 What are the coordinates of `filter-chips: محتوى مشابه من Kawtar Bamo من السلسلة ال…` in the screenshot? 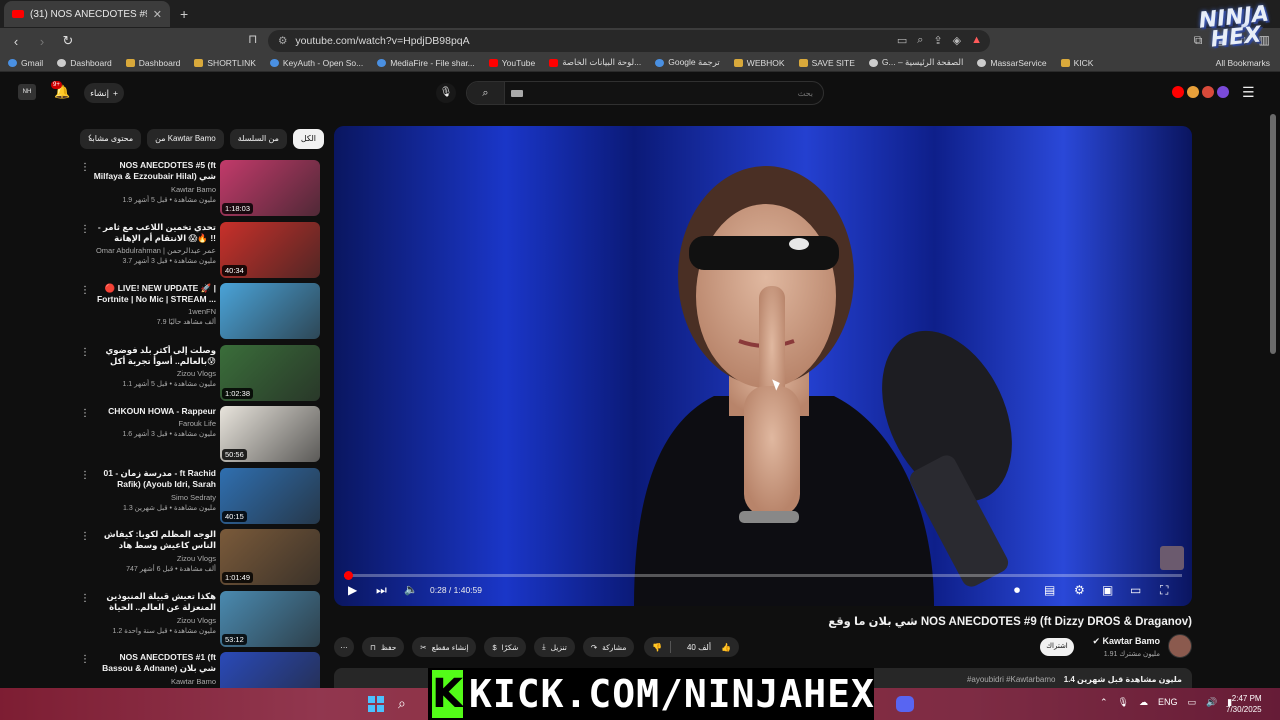 It's located at (197, 139).